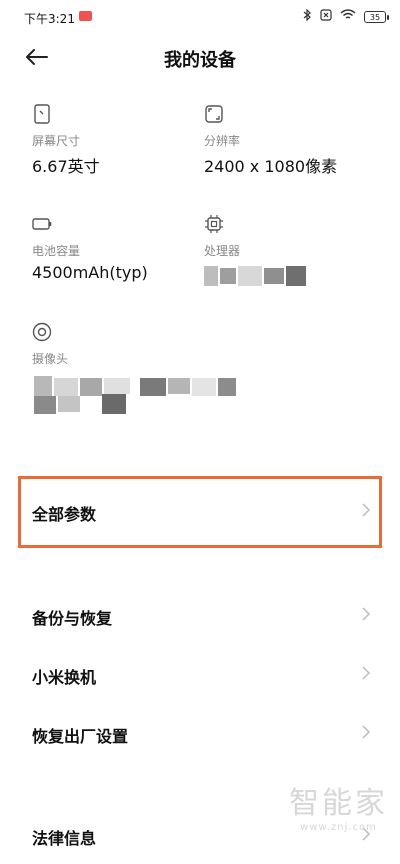 The width and height of the screenshot is (400, 864). What do you see at coordinates (72, 618) in the screenshot?
I see `row-label: 备份与恢复` at bounding box center [72, 618].